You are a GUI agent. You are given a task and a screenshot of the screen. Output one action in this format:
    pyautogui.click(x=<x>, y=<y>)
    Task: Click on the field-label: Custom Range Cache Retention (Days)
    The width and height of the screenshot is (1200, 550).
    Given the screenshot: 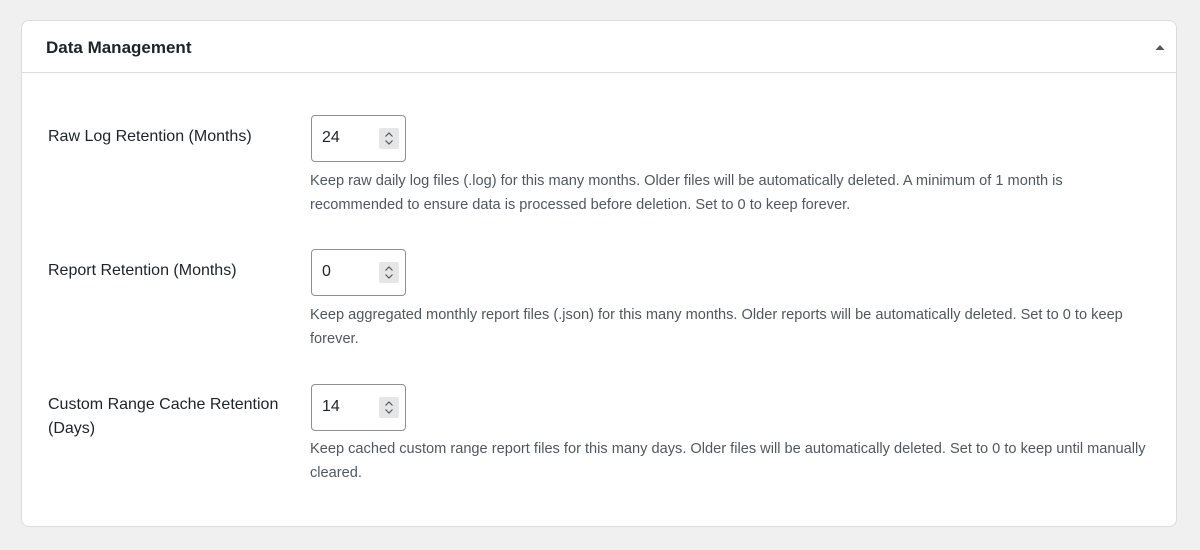 What is the action you would take?
    pyautogui.click(x=163, y=416)
    